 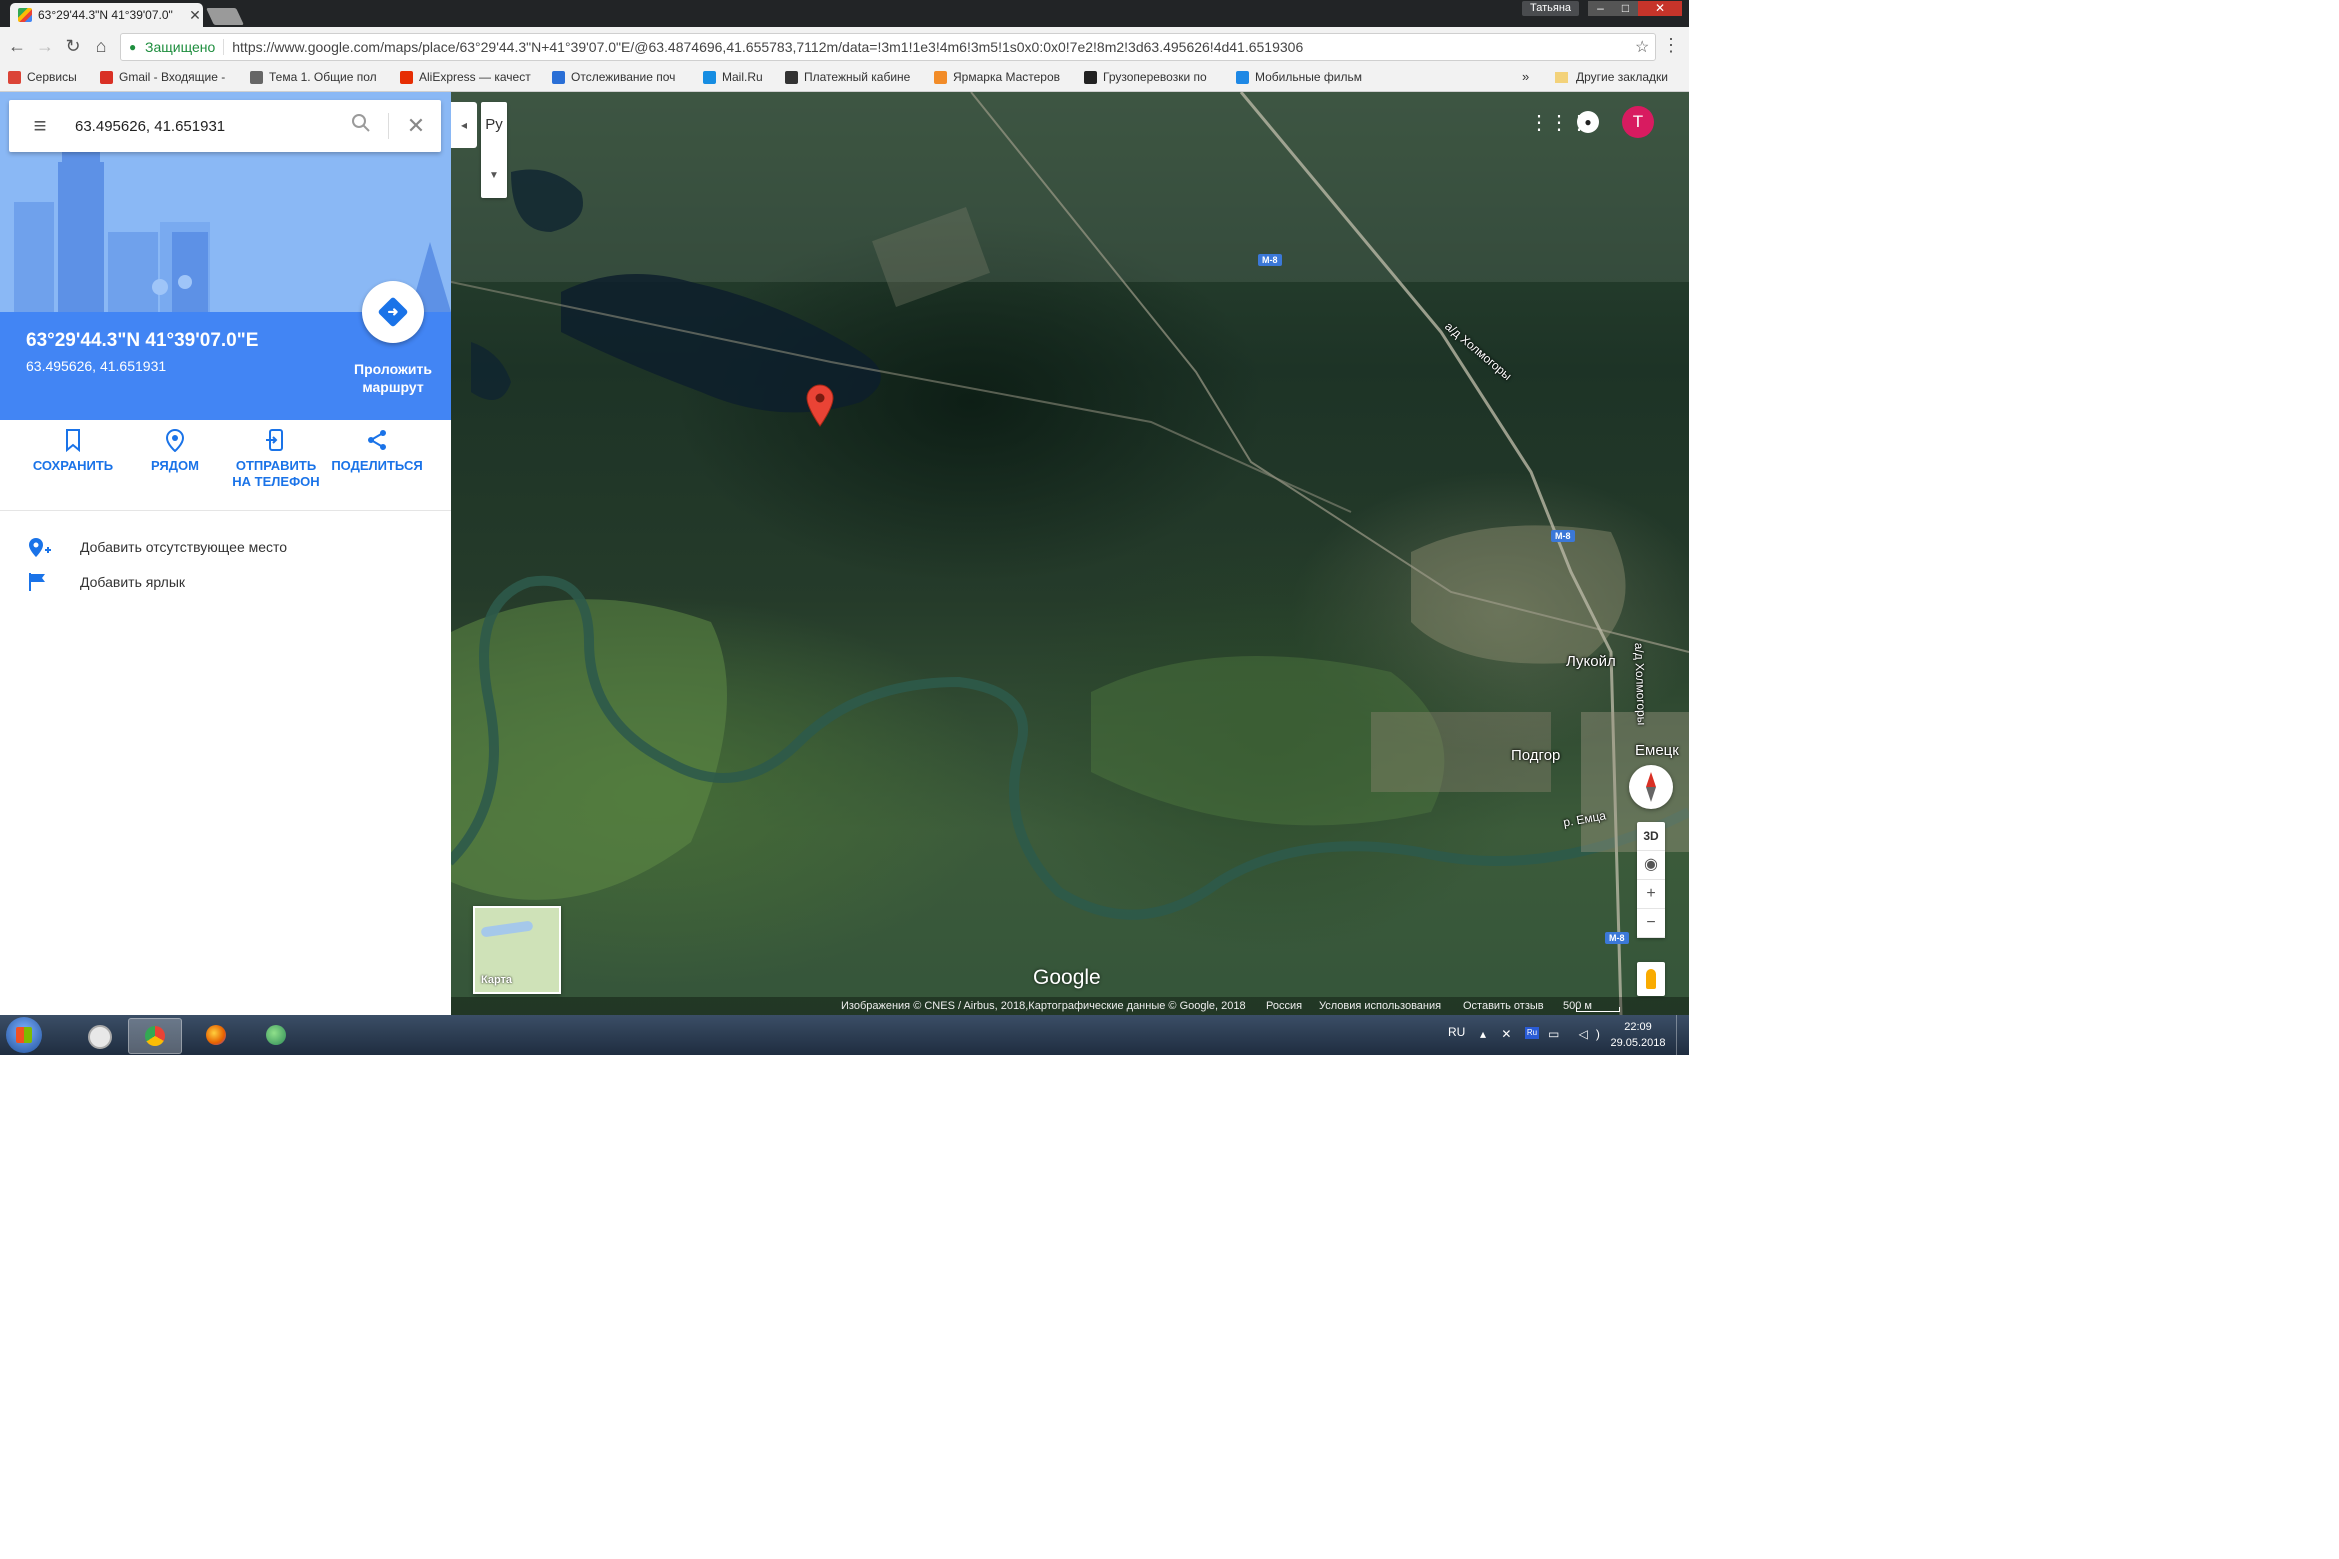 I want to click on directions-button: ➜, so click(x=393, y=312).